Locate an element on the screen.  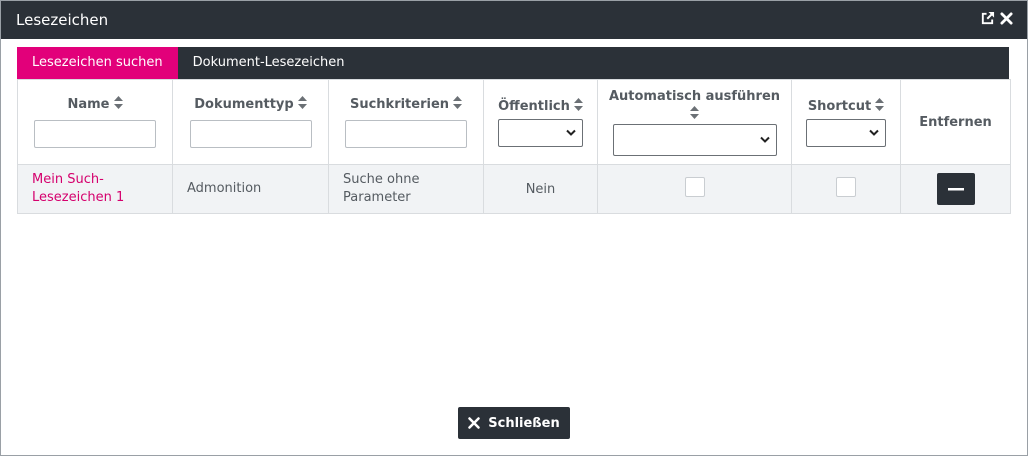
close-button-label: Schließen is located at coordinates (524, 423).